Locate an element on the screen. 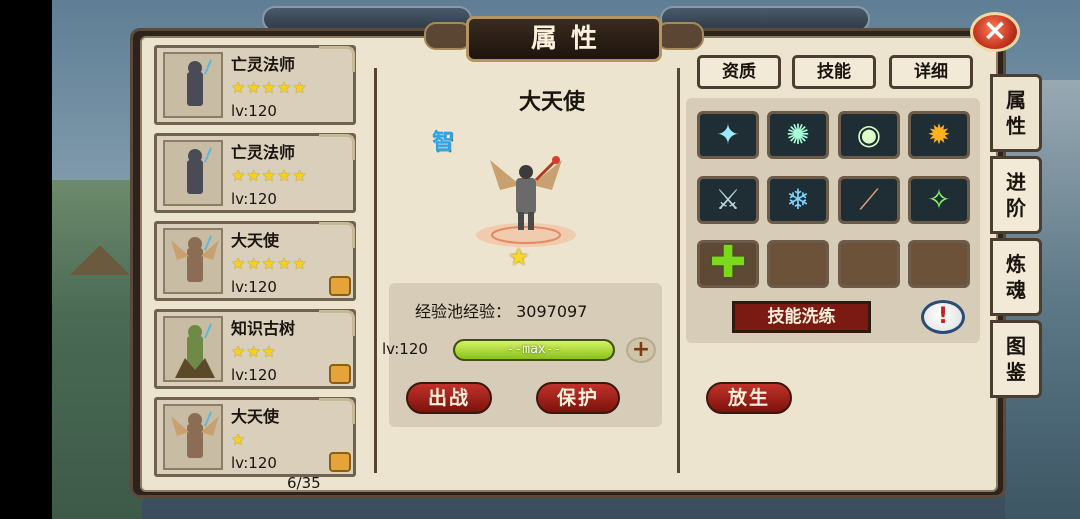 The height and width of the screenshot is (519, 1080). selected-hero-name: 大天使 is located at coordinates (551, 102).